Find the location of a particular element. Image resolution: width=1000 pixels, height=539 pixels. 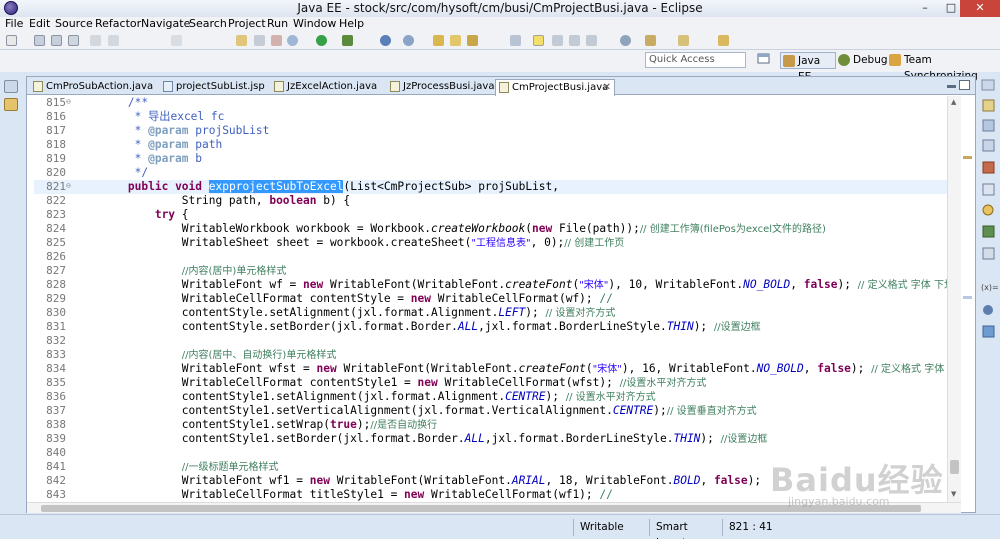

menu-navigate: Navigate is located at coordinates (165, 24).